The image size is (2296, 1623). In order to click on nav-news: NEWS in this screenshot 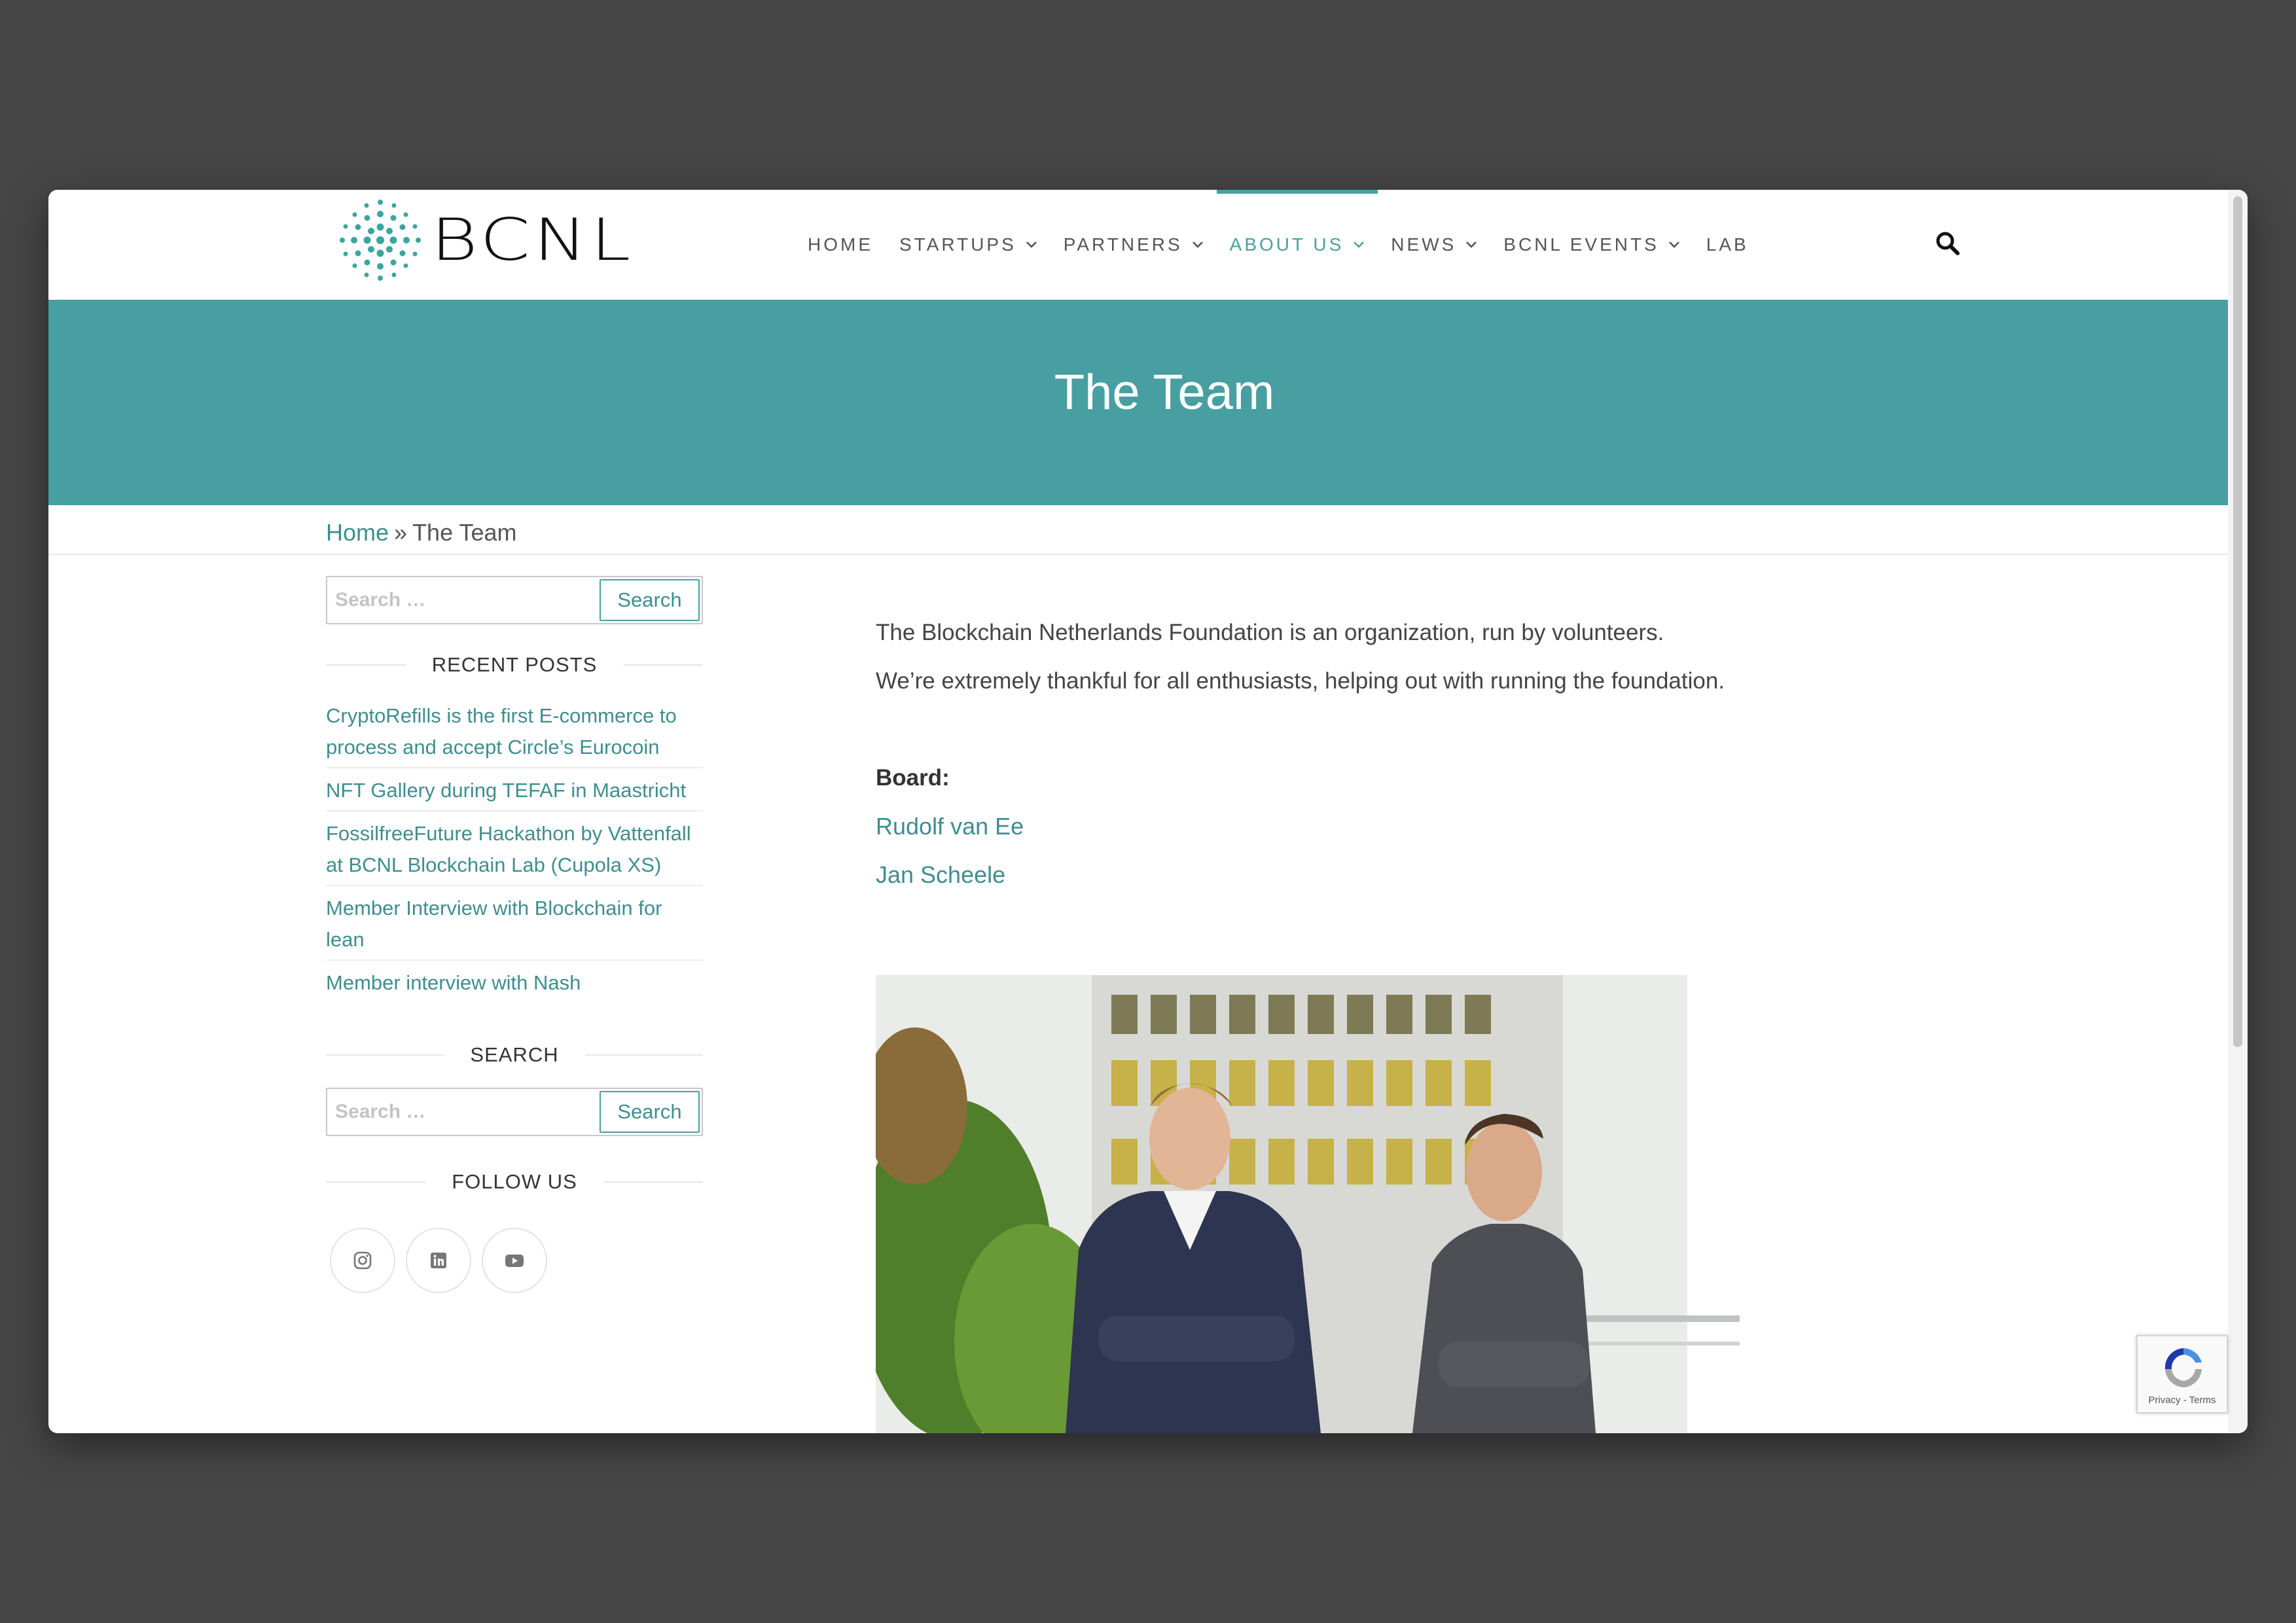, I will do `click(1434, 245)`.